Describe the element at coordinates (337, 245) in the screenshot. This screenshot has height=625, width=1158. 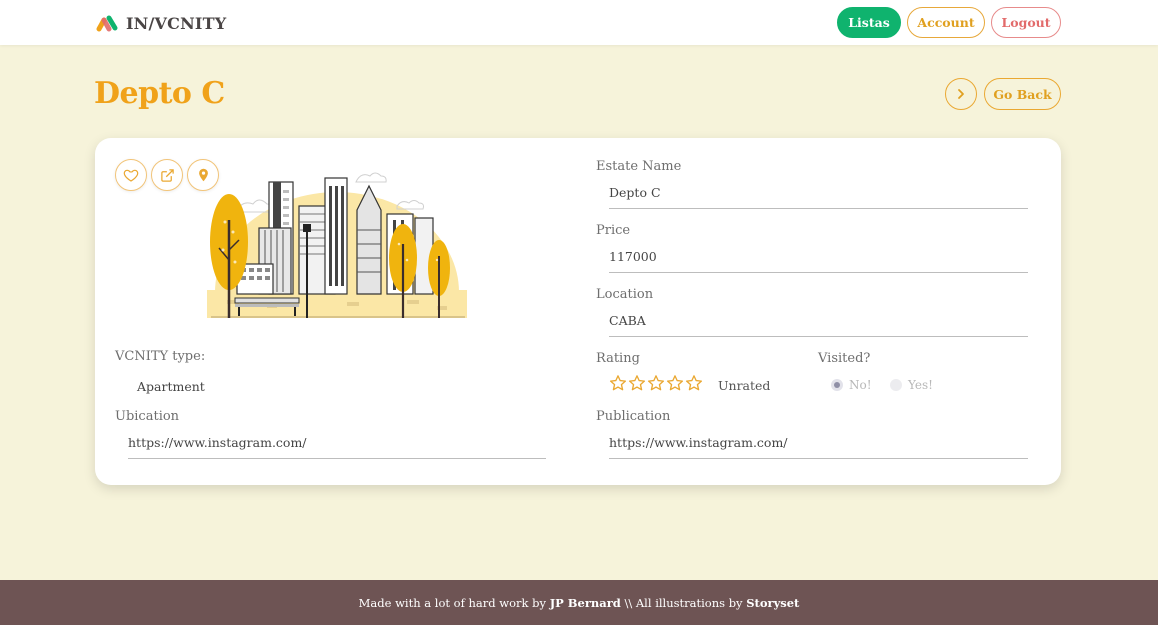
I see `city-illustration` at that location.